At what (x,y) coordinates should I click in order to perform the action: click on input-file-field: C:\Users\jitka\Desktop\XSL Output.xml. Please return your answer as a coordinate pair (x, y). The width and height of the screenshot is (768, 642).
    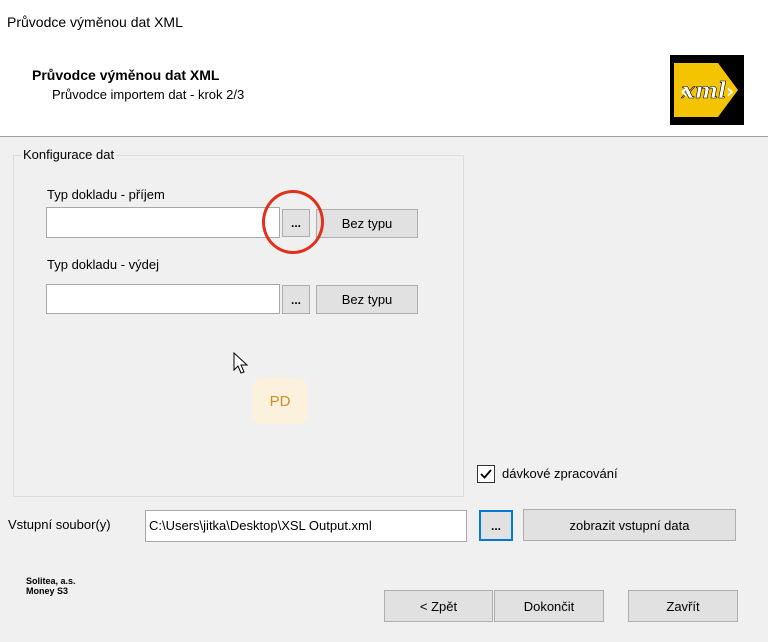
    Looking at the image, I should click on (306, 526).